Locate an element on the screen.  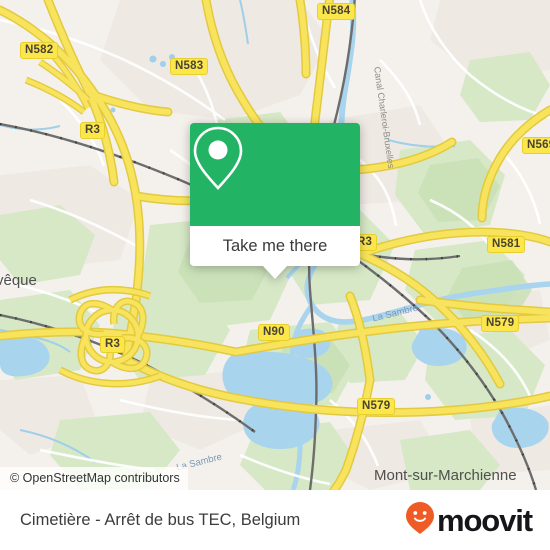
road-shield-n579-east: N579 is located at coordinates (500, 323).